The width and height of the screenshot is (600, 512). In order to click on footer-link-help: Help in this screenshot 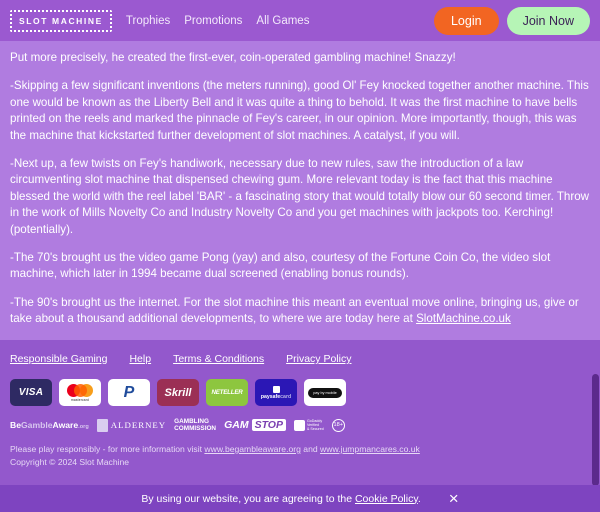, I will do `click(140, 359)`.